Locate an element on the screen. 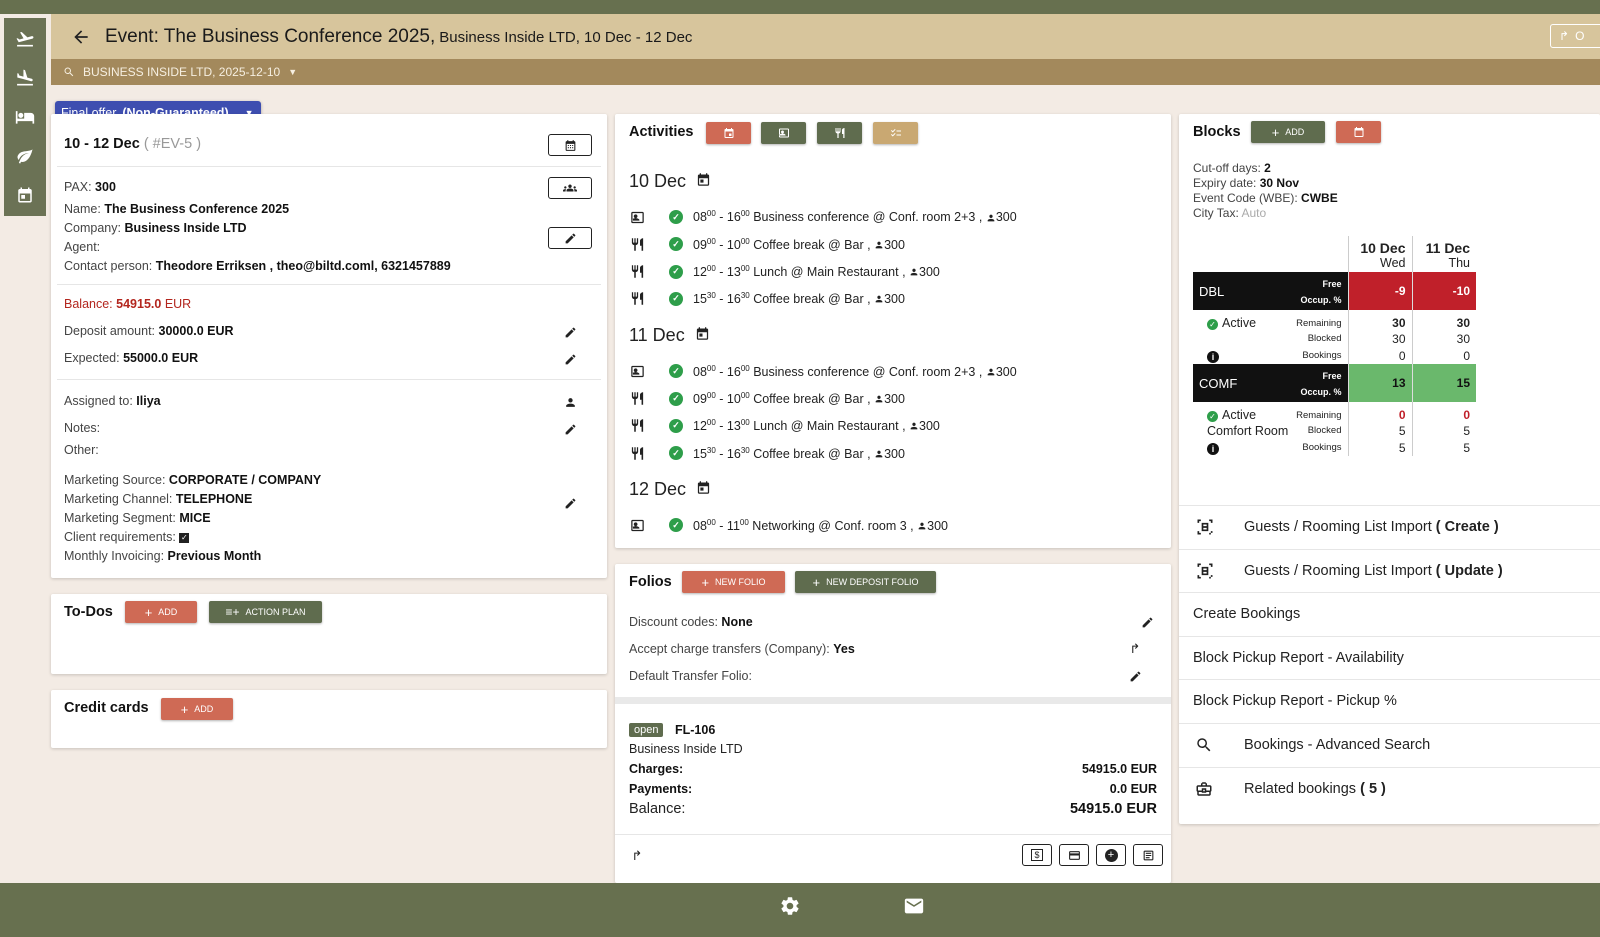 This screenshot has width=1600, height=937. invoice-button is located at coordinates (1148, 855).